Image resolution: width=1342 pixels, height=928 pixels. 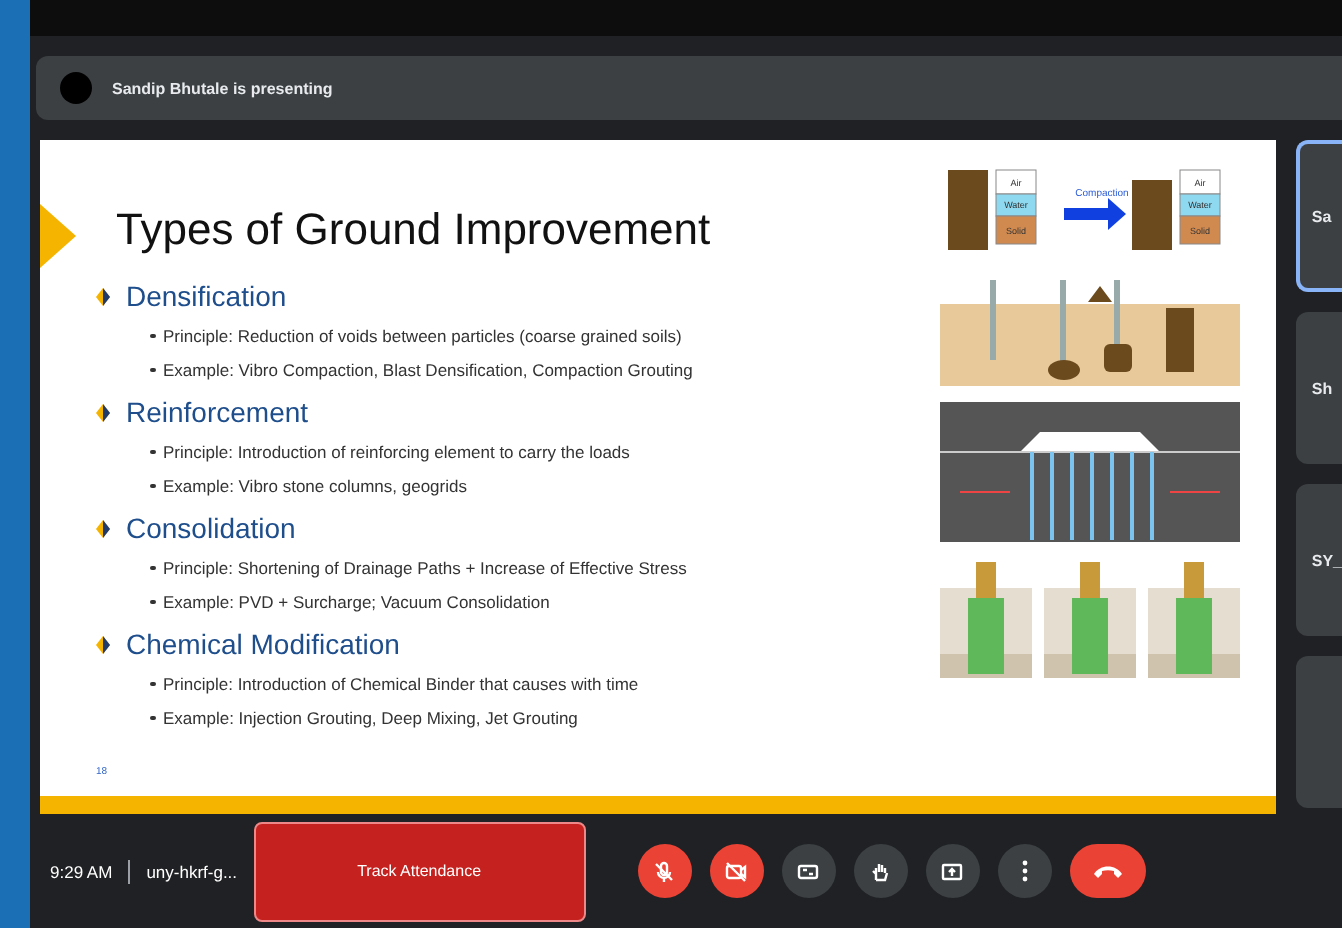 I want to click on present-screen-icon, so click(x=952, y=871).